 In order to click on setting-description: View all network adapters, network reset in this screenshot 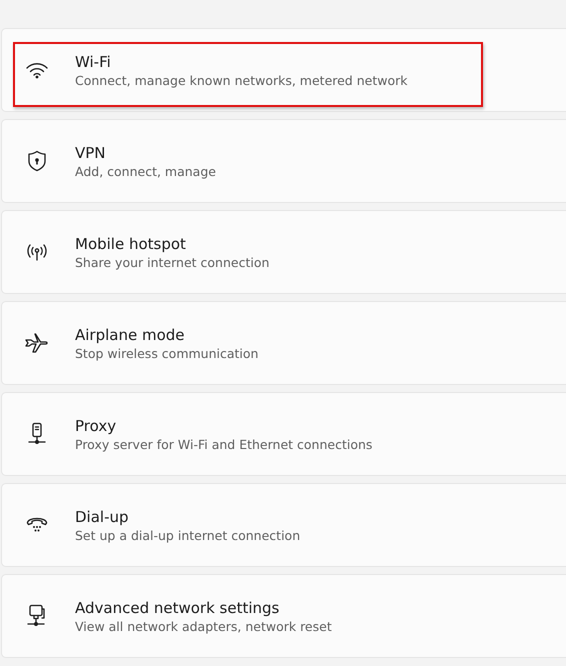, I will do `click(203, 626)`.